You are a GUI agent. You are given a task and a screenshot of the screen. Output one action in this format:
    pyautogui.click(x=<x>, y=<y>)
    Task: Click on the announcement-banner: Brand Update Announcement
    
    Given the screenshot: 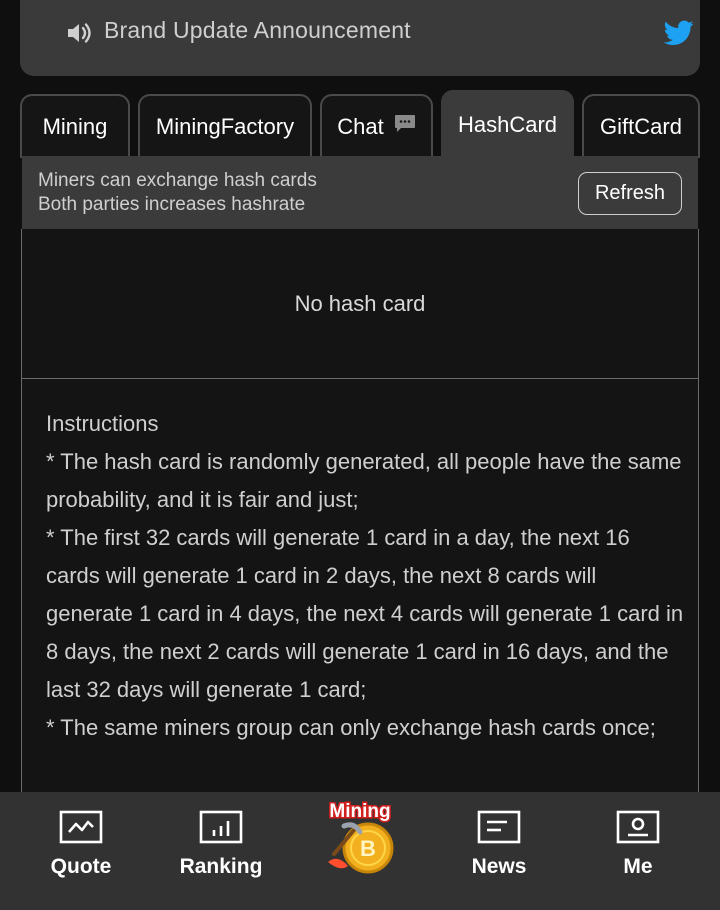 What is the action you would take?
    pyautogui.click(x=360, y=38)
    